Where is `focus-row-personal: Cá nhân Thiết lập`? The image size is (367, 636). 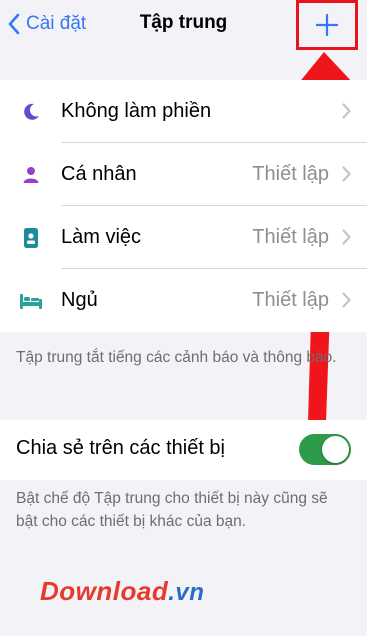 focus-row-personal: Cá nhân Thiết lập is located at coordinates (183, 174).